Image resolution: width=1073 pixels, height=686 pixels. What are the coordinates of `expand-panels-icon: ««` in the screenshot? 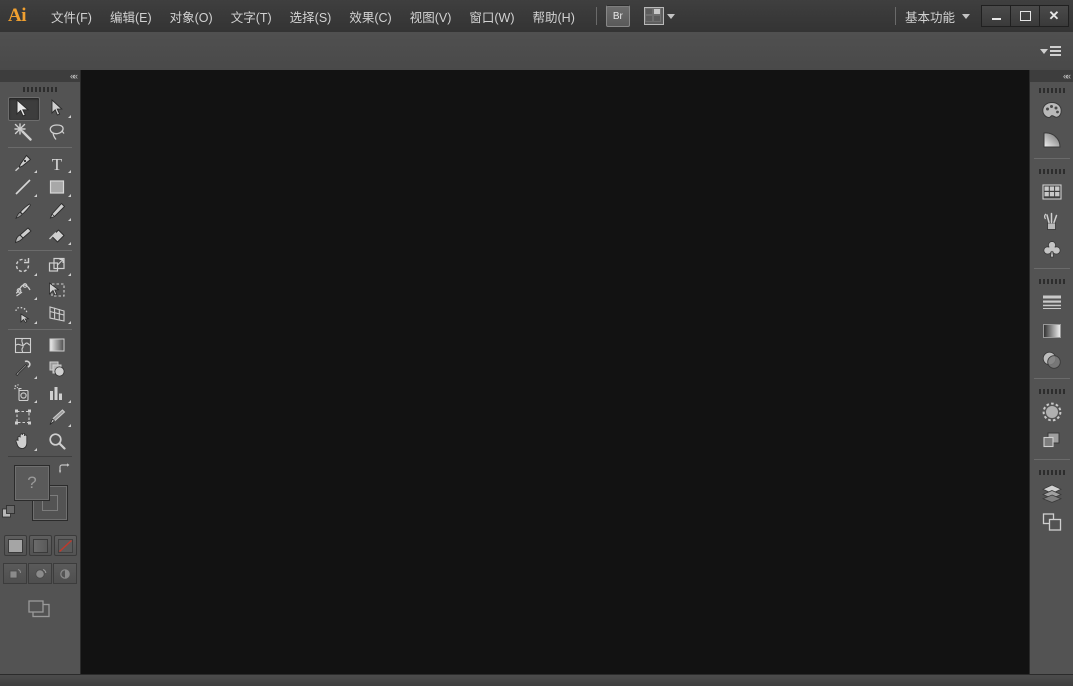 It's located at (1067, 76).